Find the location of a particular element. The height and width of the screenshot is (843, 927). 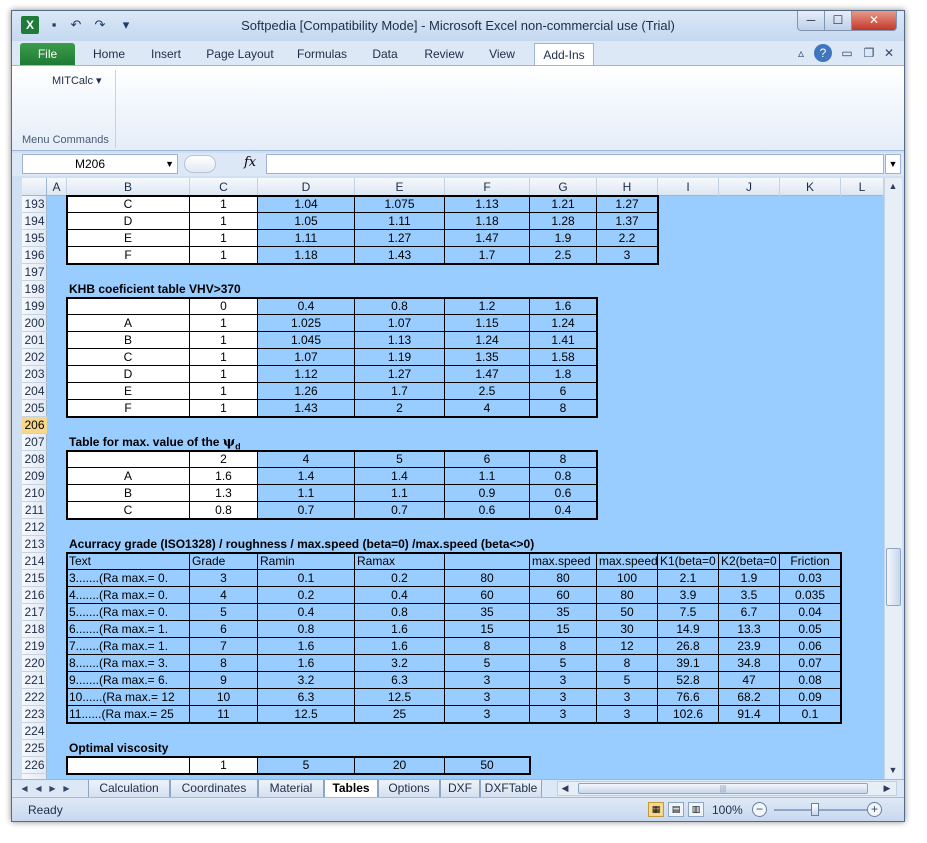

sheet-tab-dxf: DXF is located at coordinates (460, 788).